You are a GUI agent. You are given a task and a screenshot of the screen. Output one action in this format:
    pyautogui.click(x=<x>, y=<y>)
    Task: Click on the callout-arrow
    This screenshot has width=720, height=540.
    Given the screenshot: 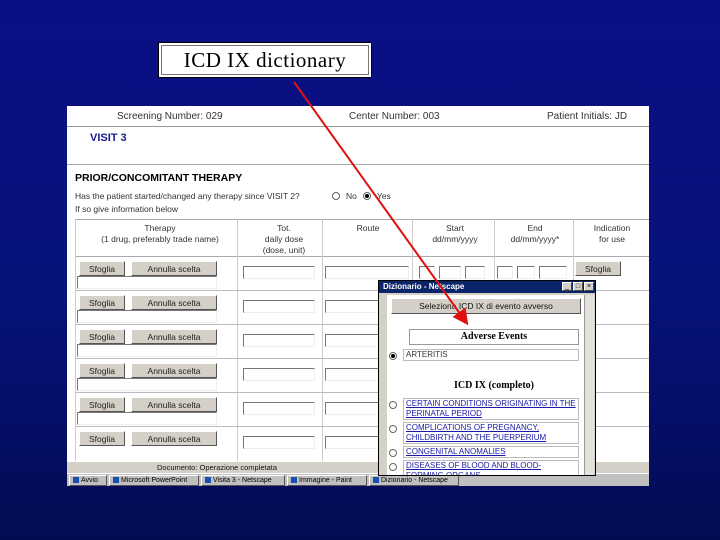 What is the action you would take?
    pyautogui.click(x=381, y=203)
    